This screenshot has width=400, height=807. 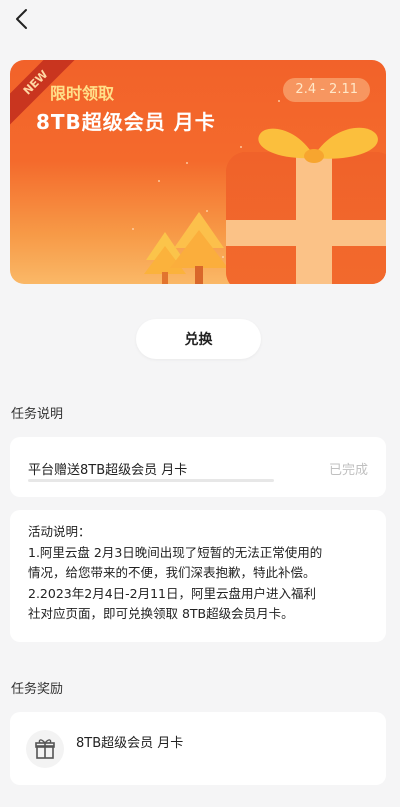 What do you see at coordinates (151, 480) in the screenshot?
I see `task-progress-bar` at bounding box center [151, 480].